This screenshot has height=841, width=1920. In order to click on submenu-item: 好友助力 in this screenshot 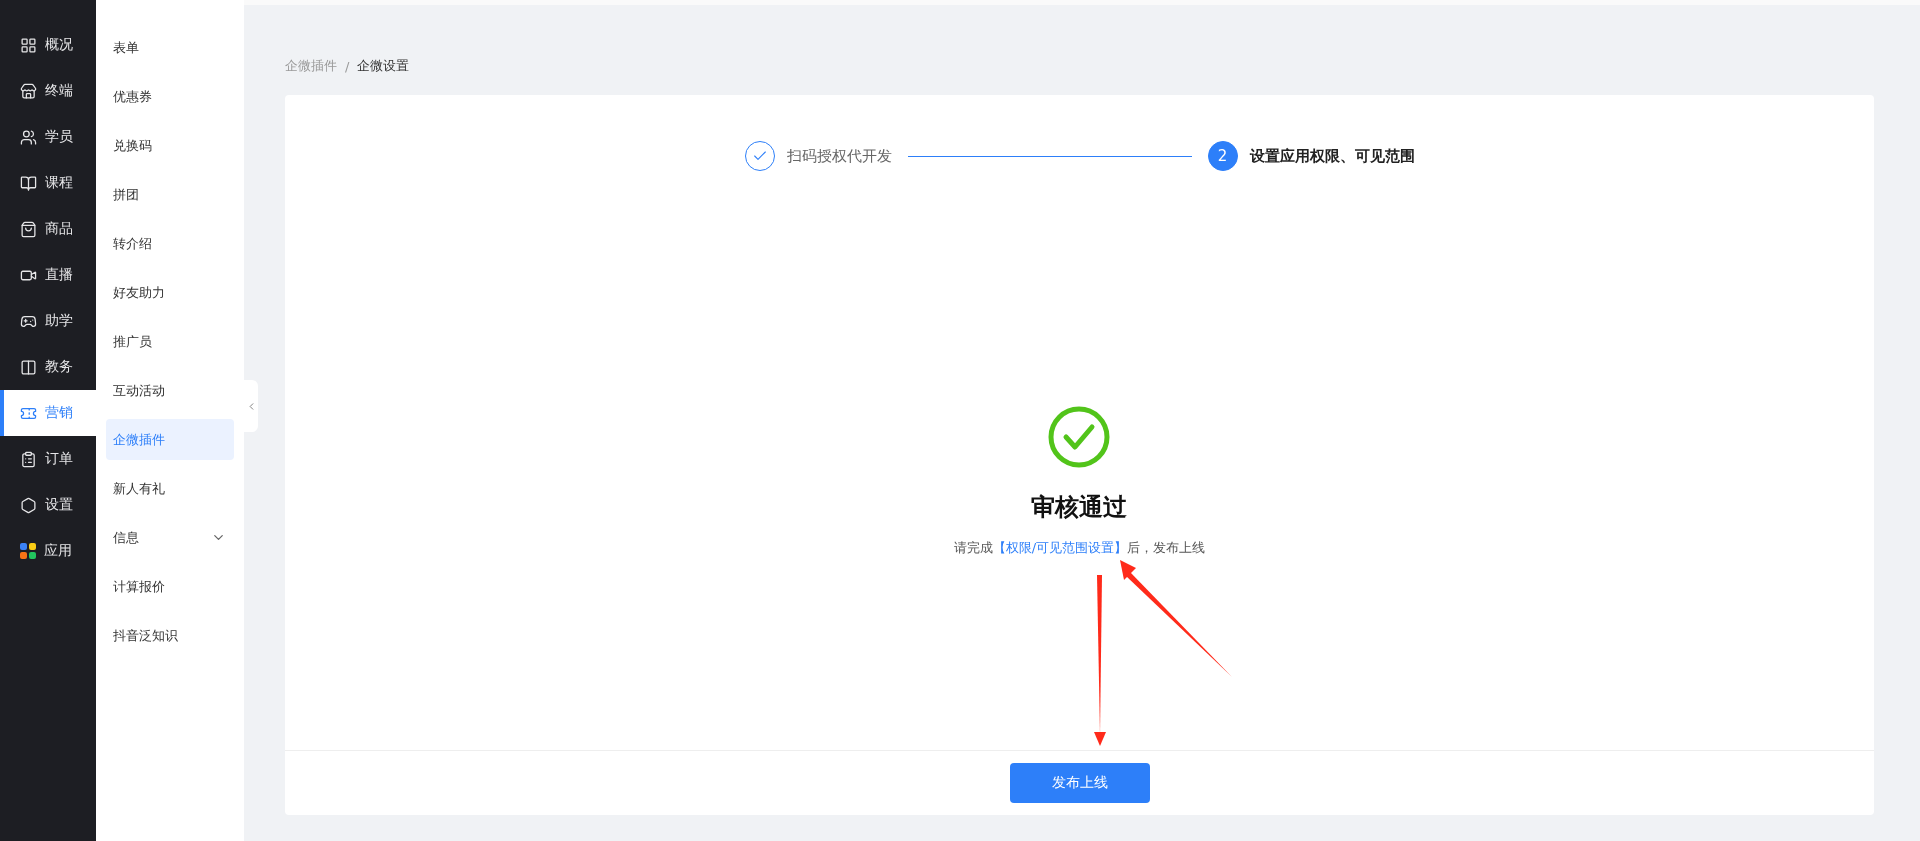, I will do `click(170, 292)`.